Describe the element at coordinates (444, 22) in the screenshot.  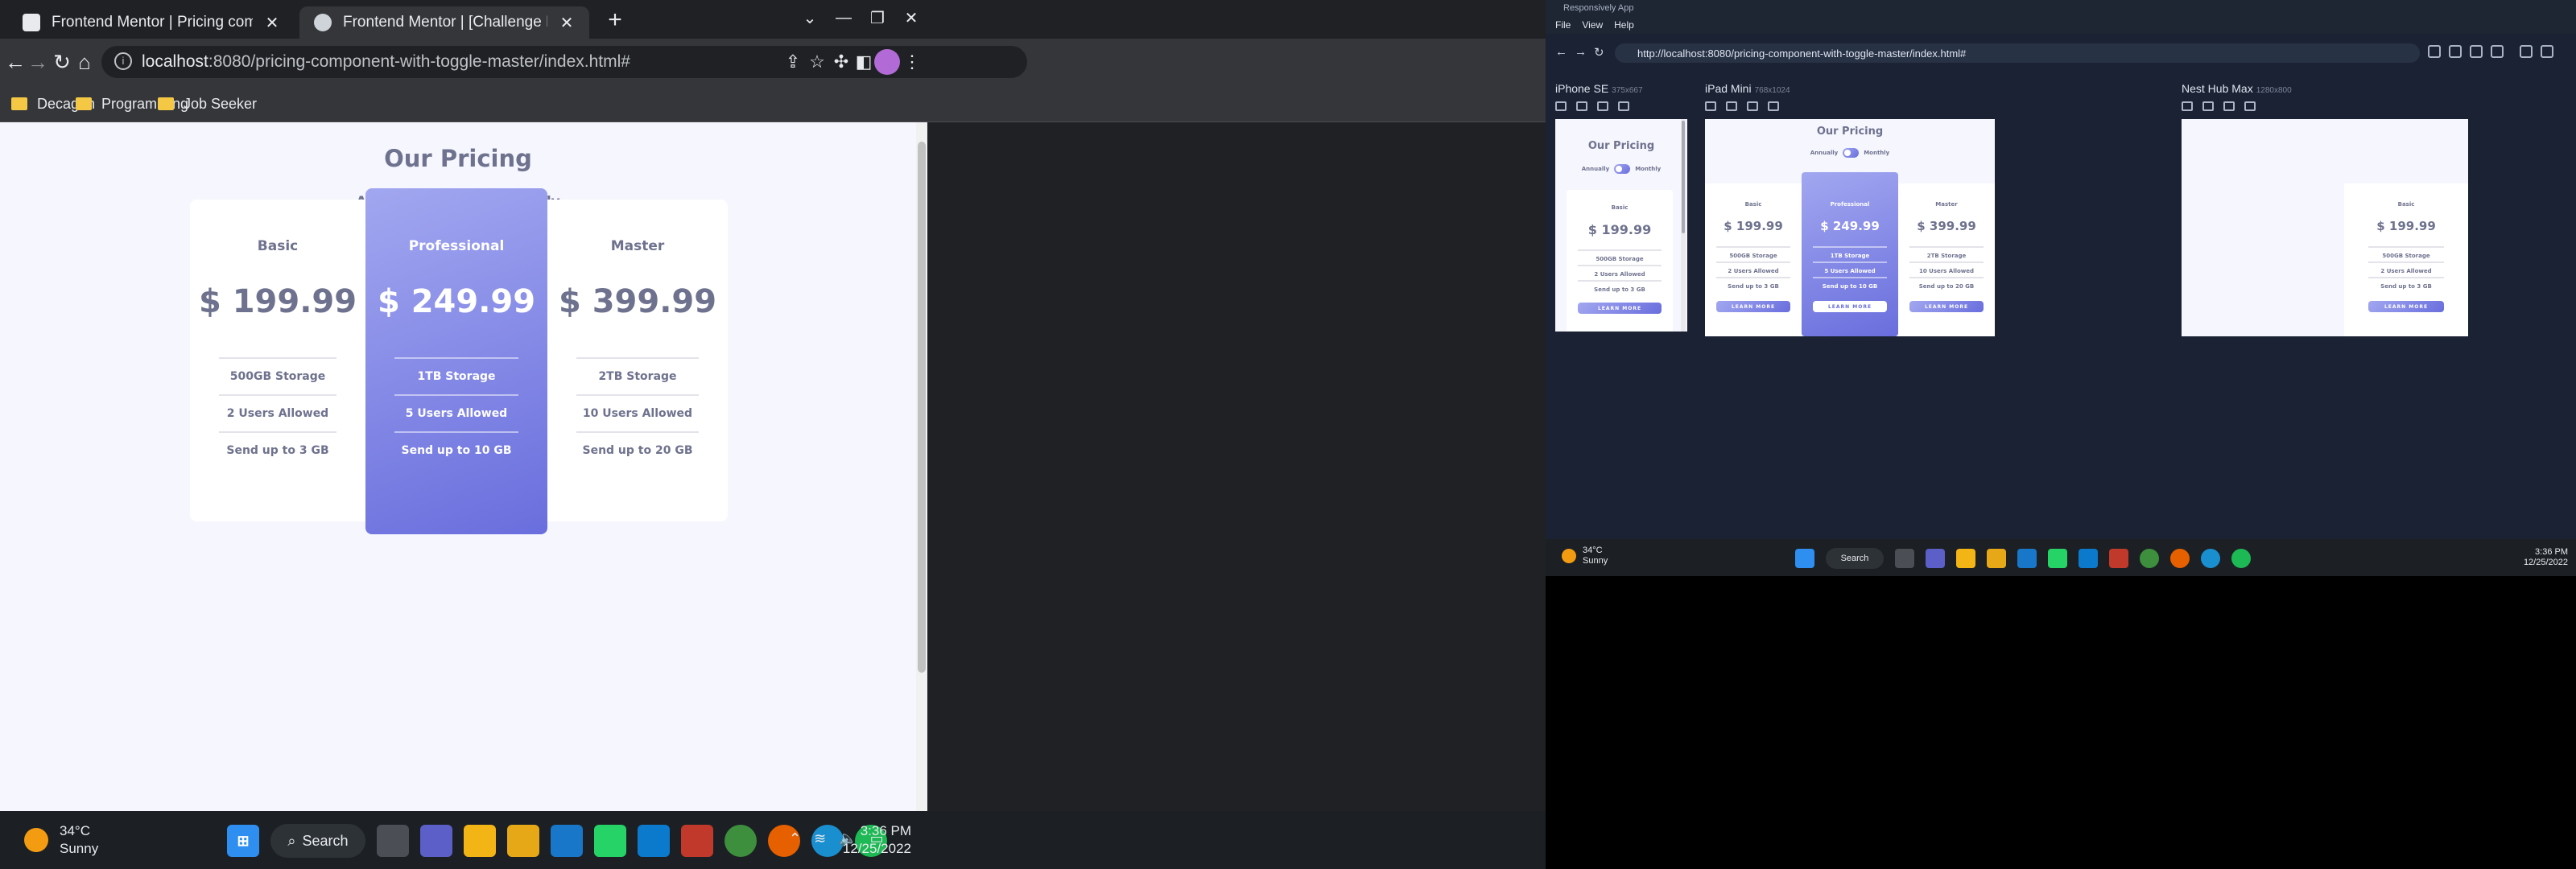
I see `tab-challenge: Frontend Mentor | [Challenge Na ✕` at that location.